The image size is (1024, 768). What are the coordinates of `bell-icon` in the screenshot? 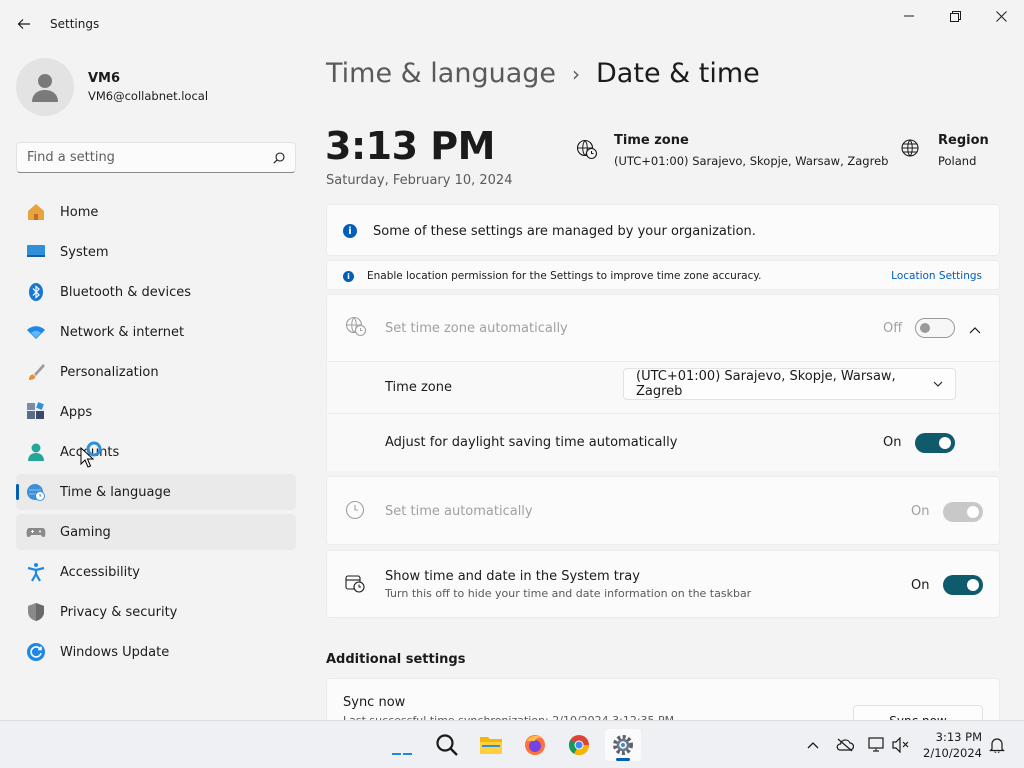 It's located at (997, 745).